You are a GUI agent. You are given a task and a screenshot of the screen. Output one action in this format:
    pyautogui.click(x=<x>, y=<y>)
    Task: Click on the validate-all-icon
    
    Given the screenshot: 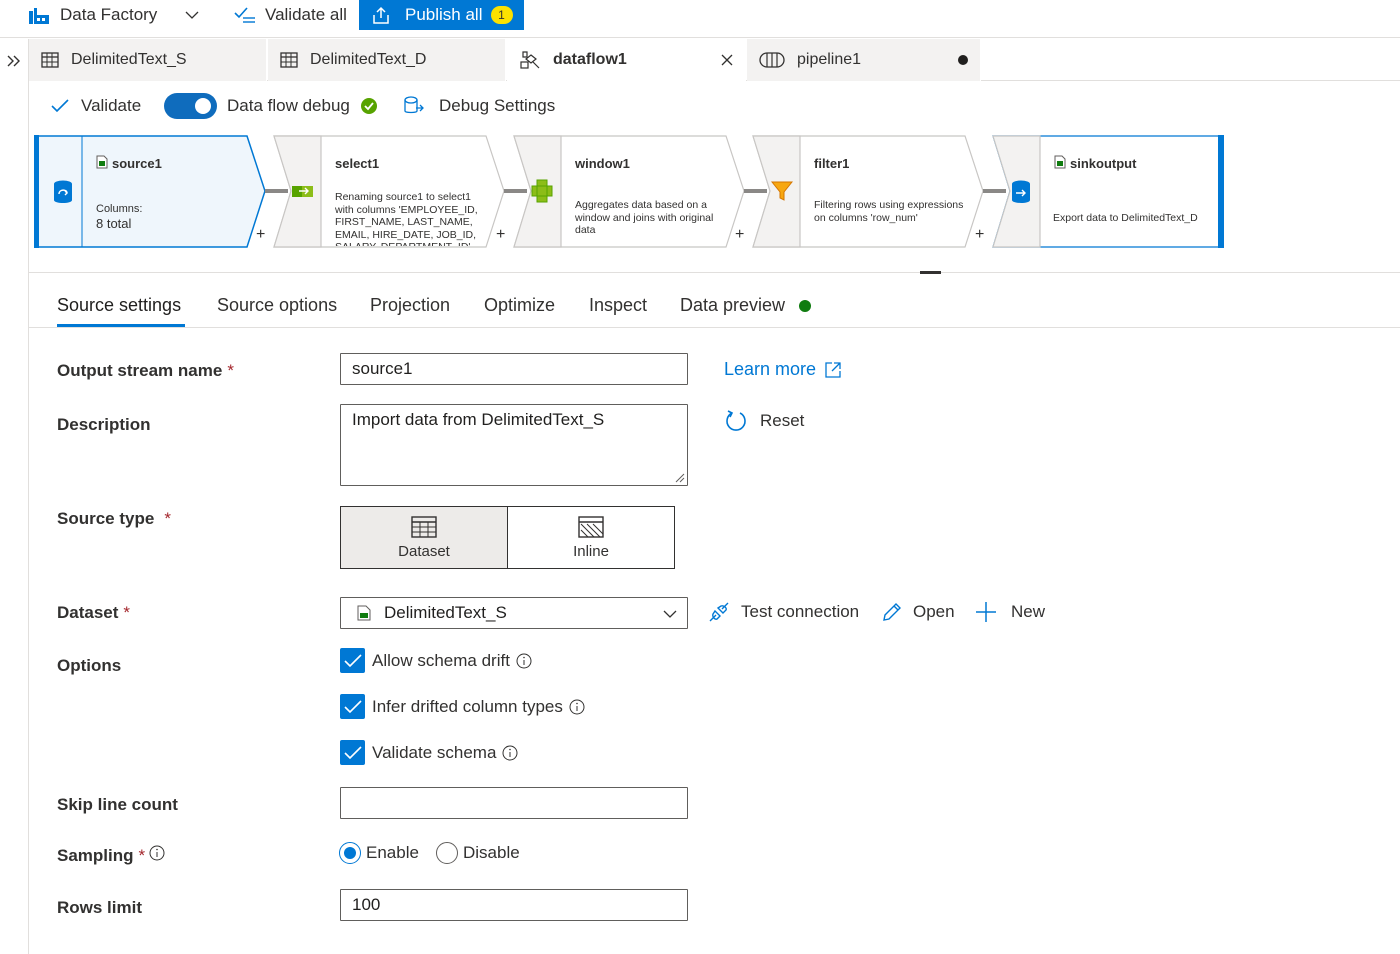 What is the action you would take?
    pyautogui.click(x=245, y=15)
    